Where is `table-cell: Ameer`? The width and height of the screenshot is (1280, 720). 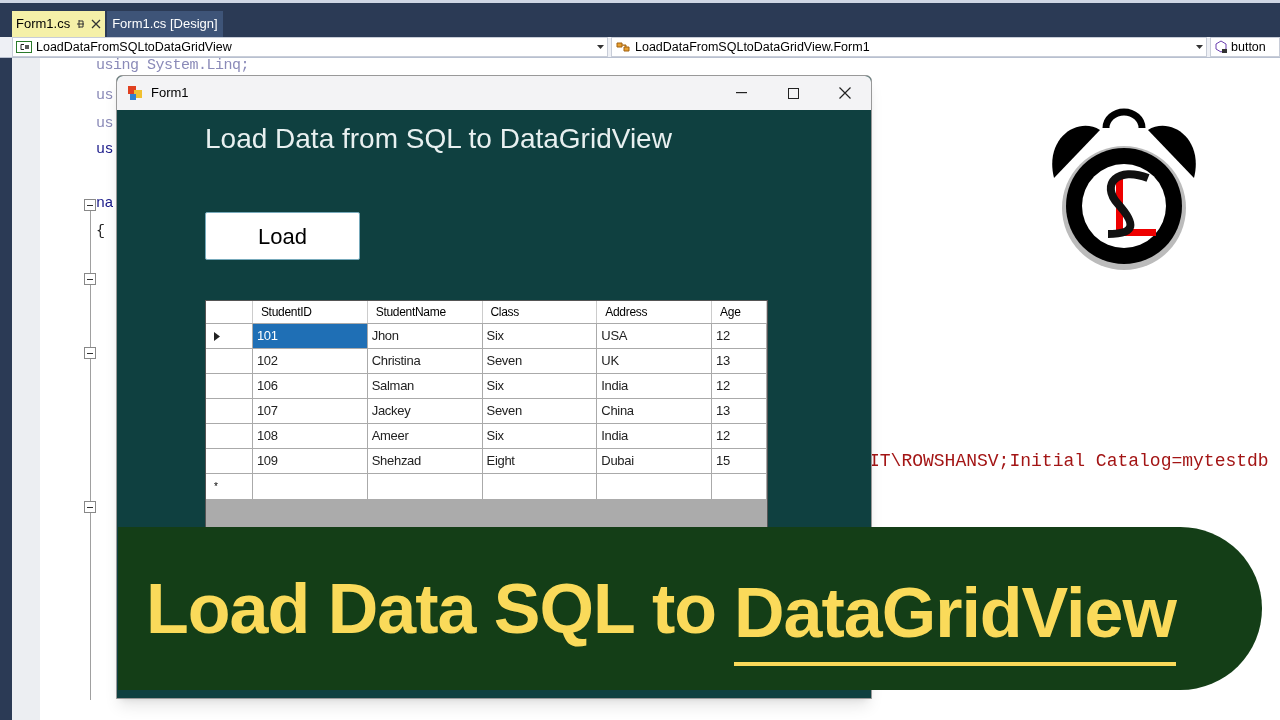
table-cell: Ameer is located at coordinates (425, 436).